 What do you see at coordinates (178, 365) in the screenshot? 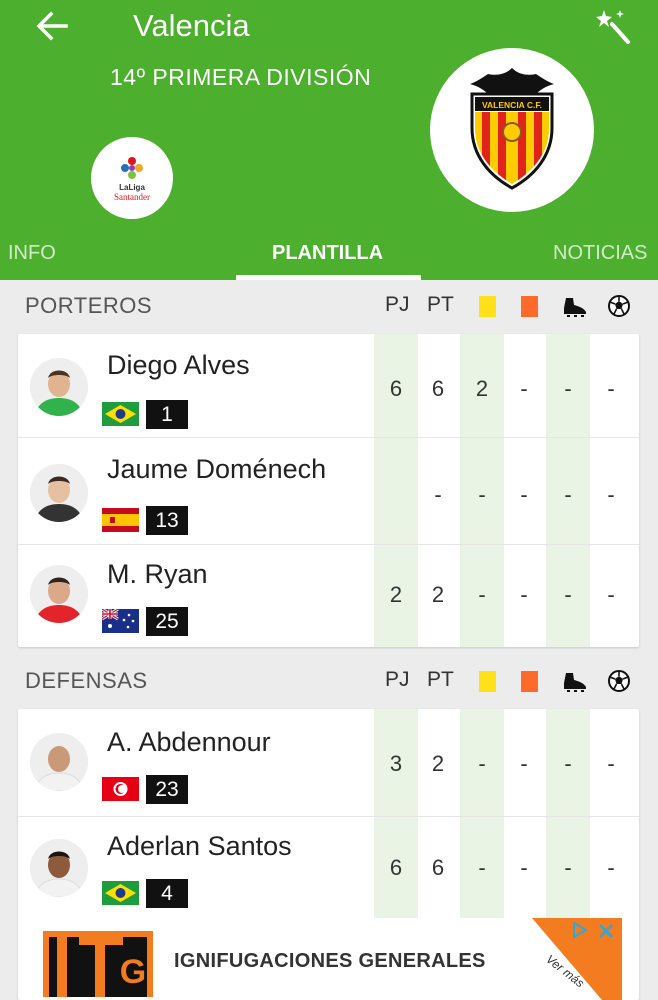
I see `player-name: Diego Alves` at bounding box center [178, 365].